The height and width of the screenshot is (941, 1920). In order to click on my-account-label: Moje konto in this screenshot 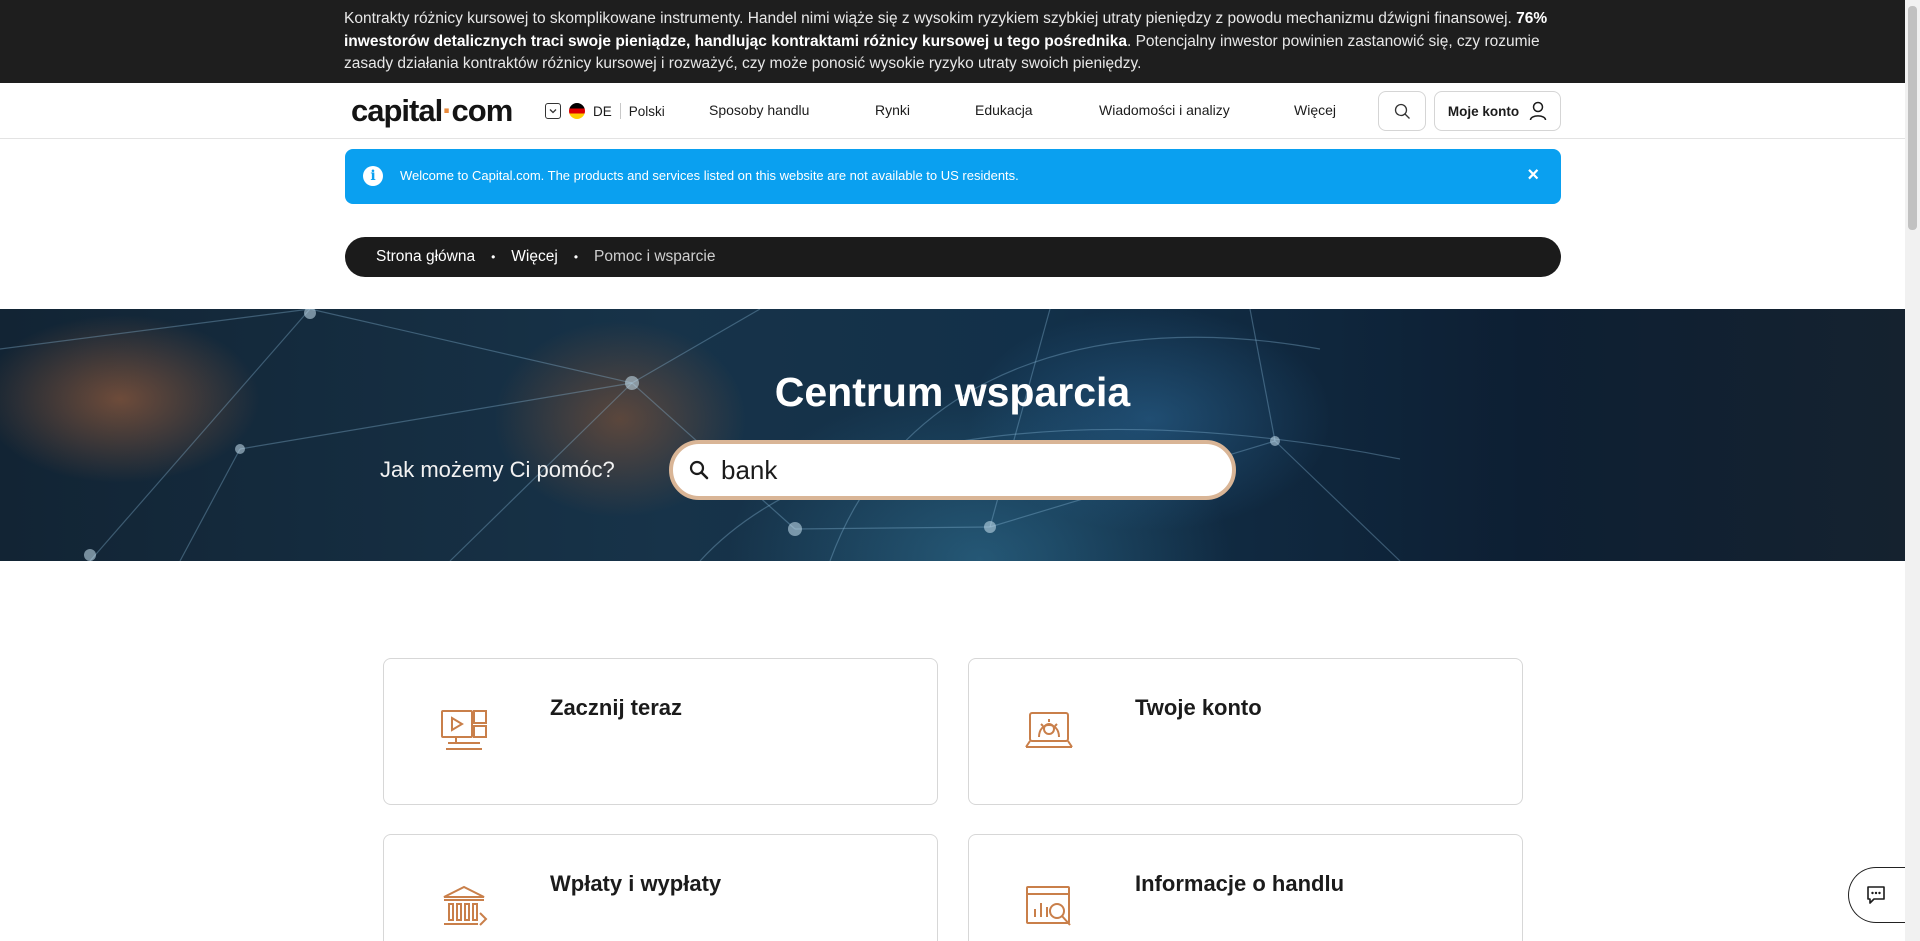, I will do `click(1483, 111)`.